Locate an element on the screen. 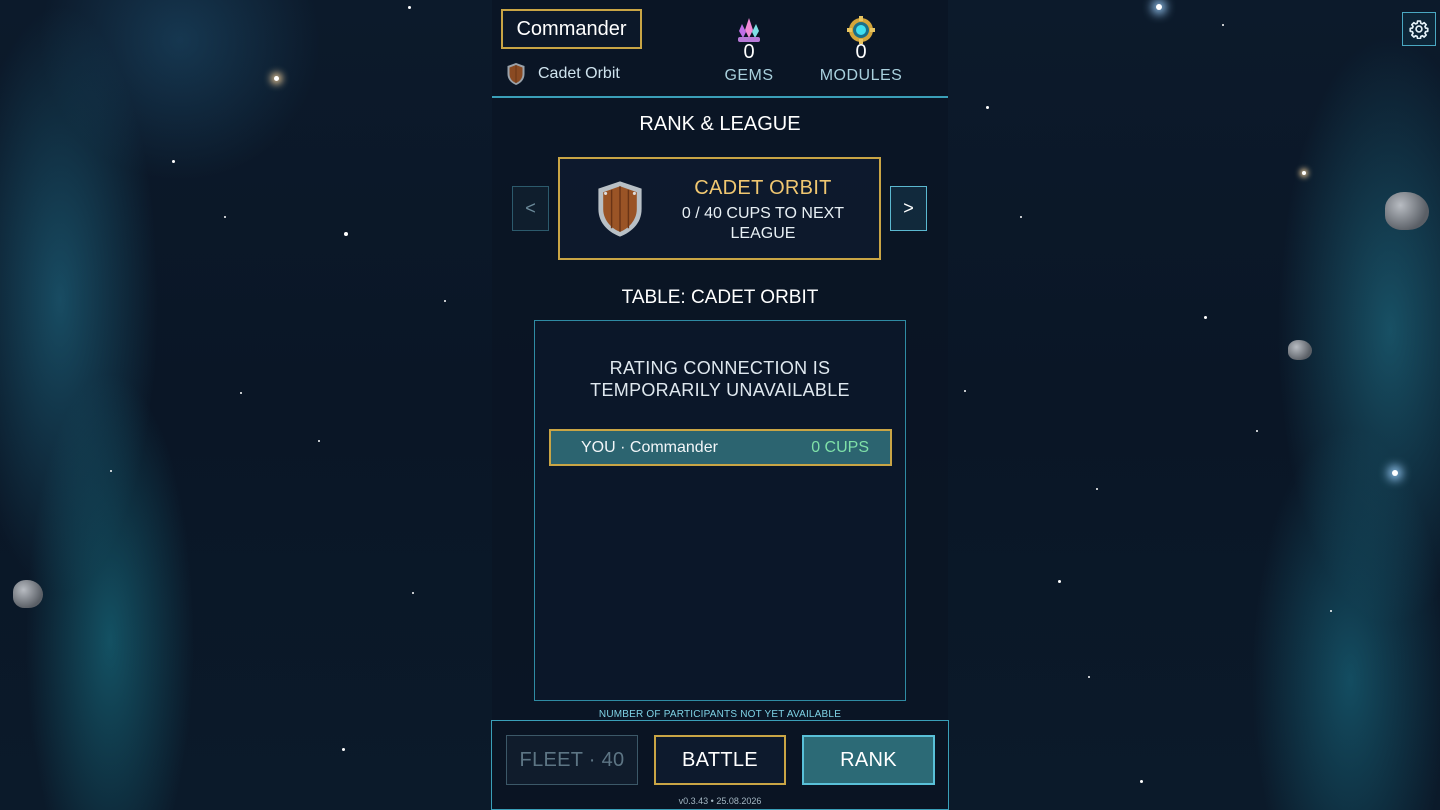  gems-count: 0 is located at coordinates (749, 52).